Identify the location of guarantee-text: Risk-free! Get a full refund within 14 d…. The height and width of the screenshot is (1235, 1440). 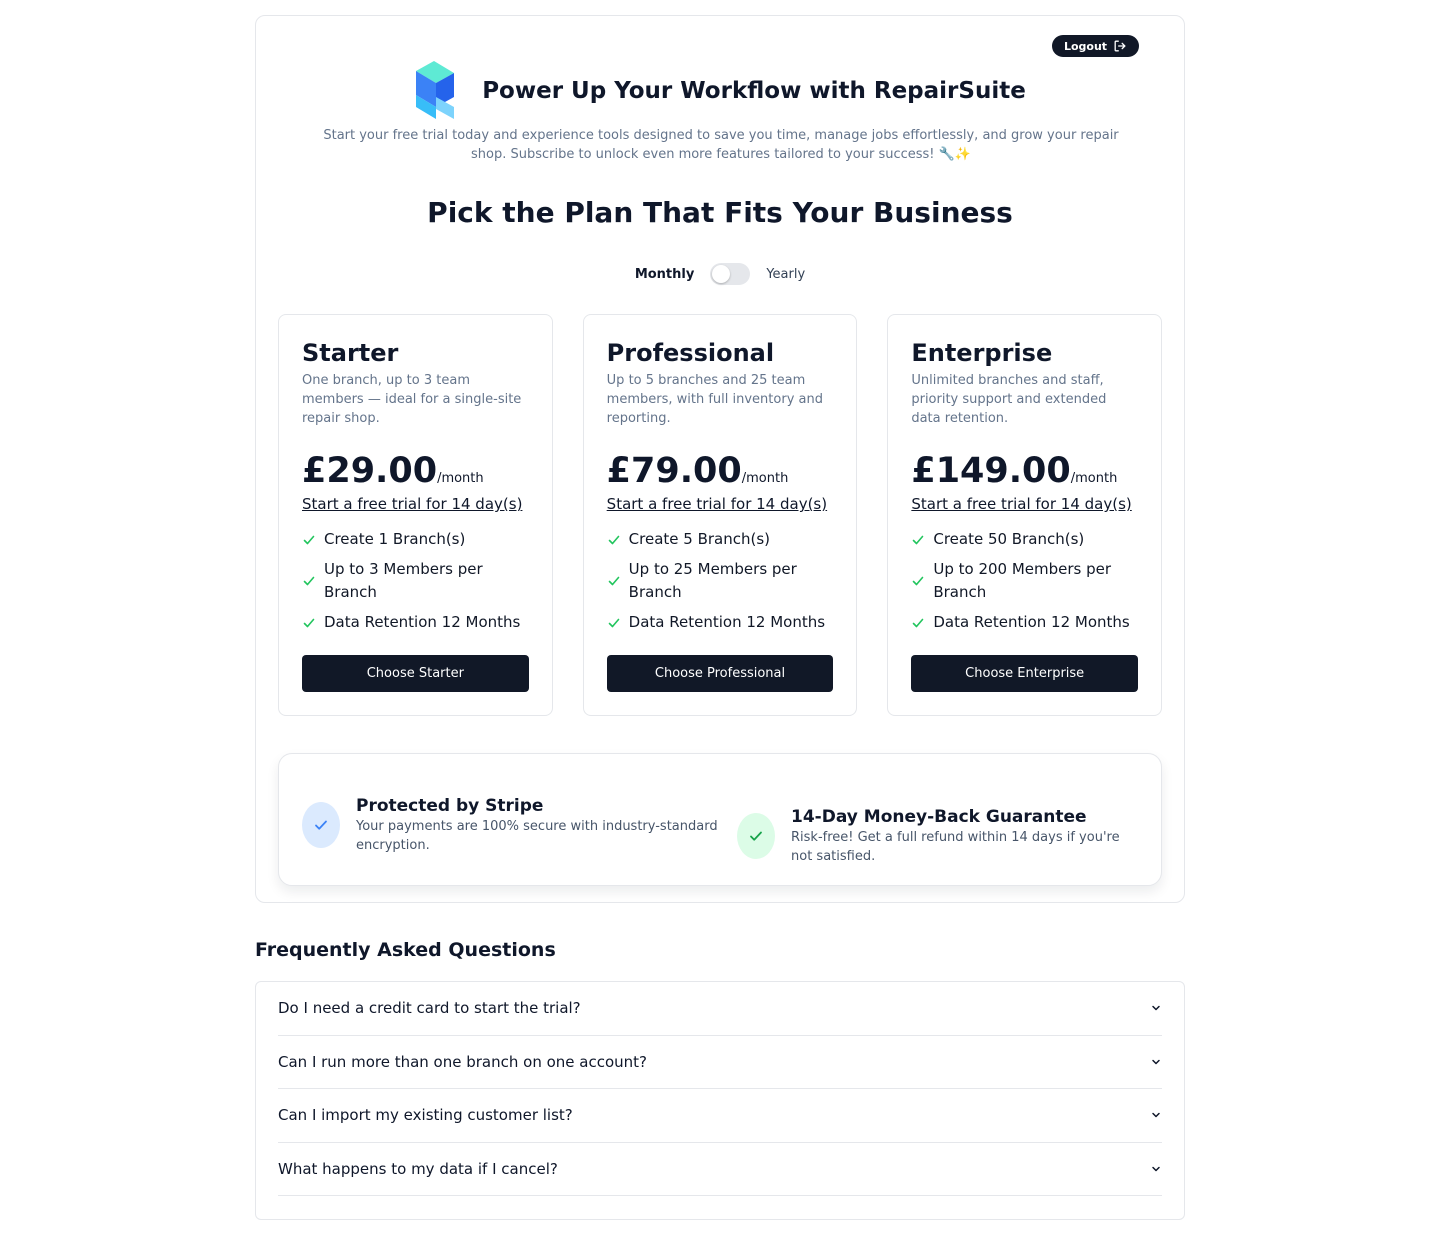
(955, 847).